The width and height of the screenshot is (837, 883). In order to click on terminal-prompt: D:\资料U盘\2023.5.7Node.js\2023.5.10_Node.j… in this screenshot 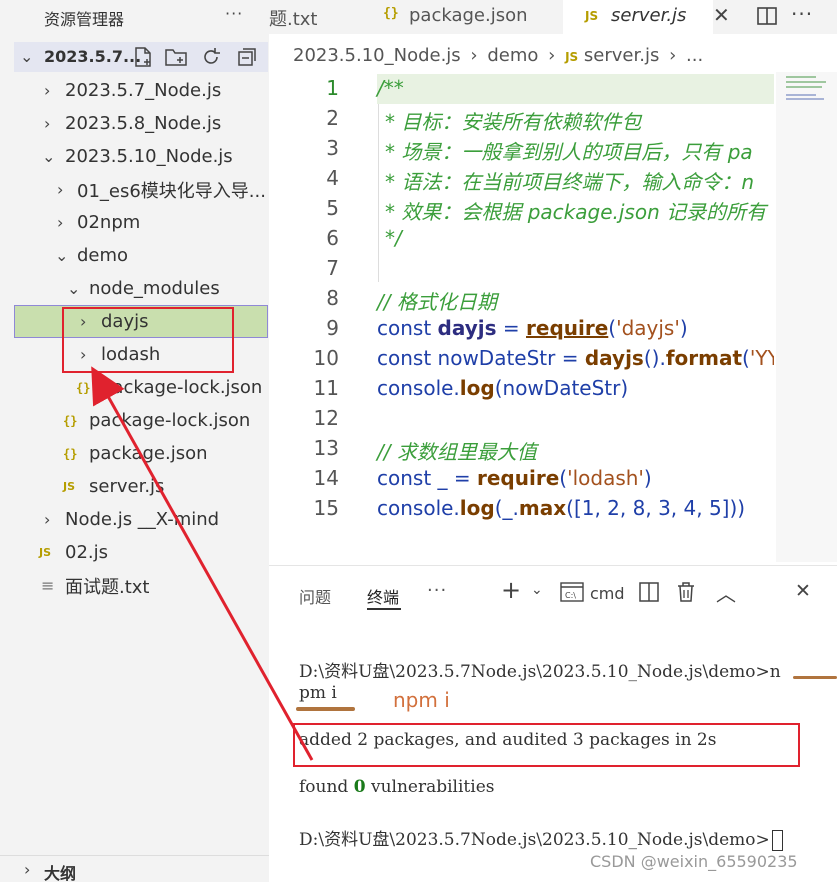, I will do `click(534, 840)`.